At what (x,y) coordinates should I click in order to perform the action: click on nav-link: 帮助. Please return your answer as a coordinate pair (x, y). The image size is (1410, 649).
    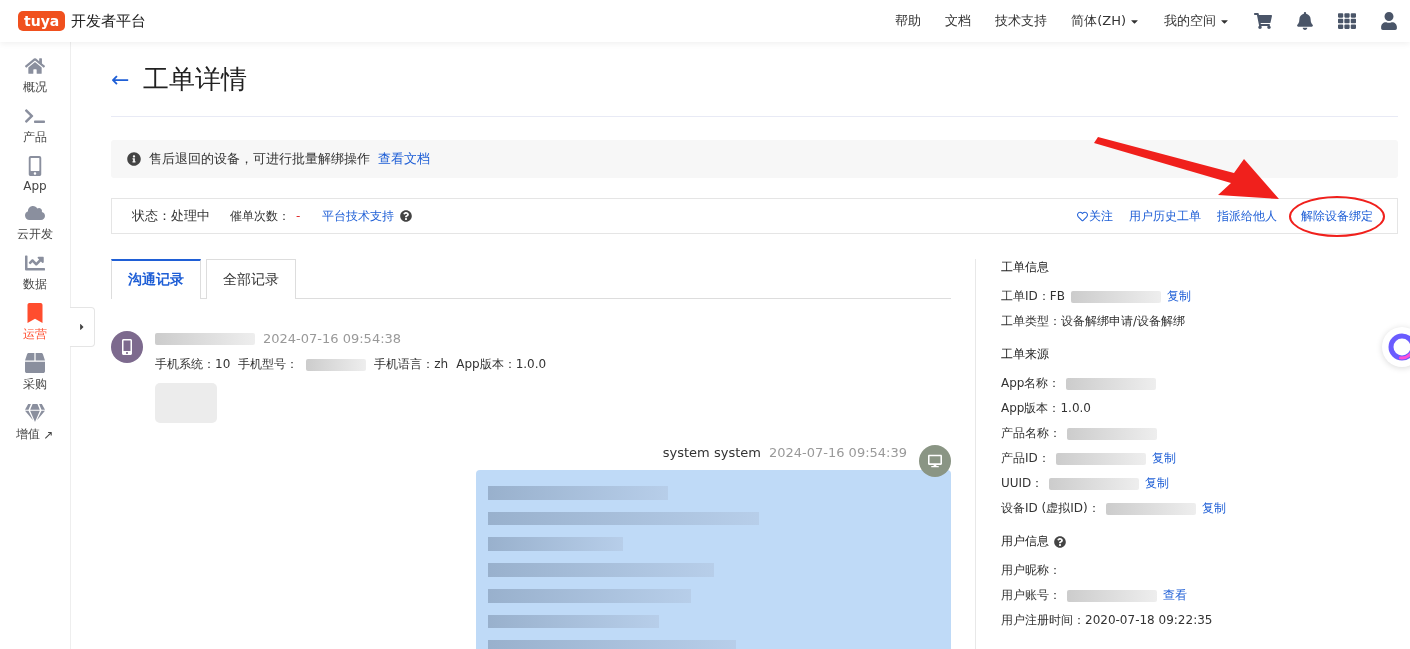
    Looking at the image, I should click on (908, 21).